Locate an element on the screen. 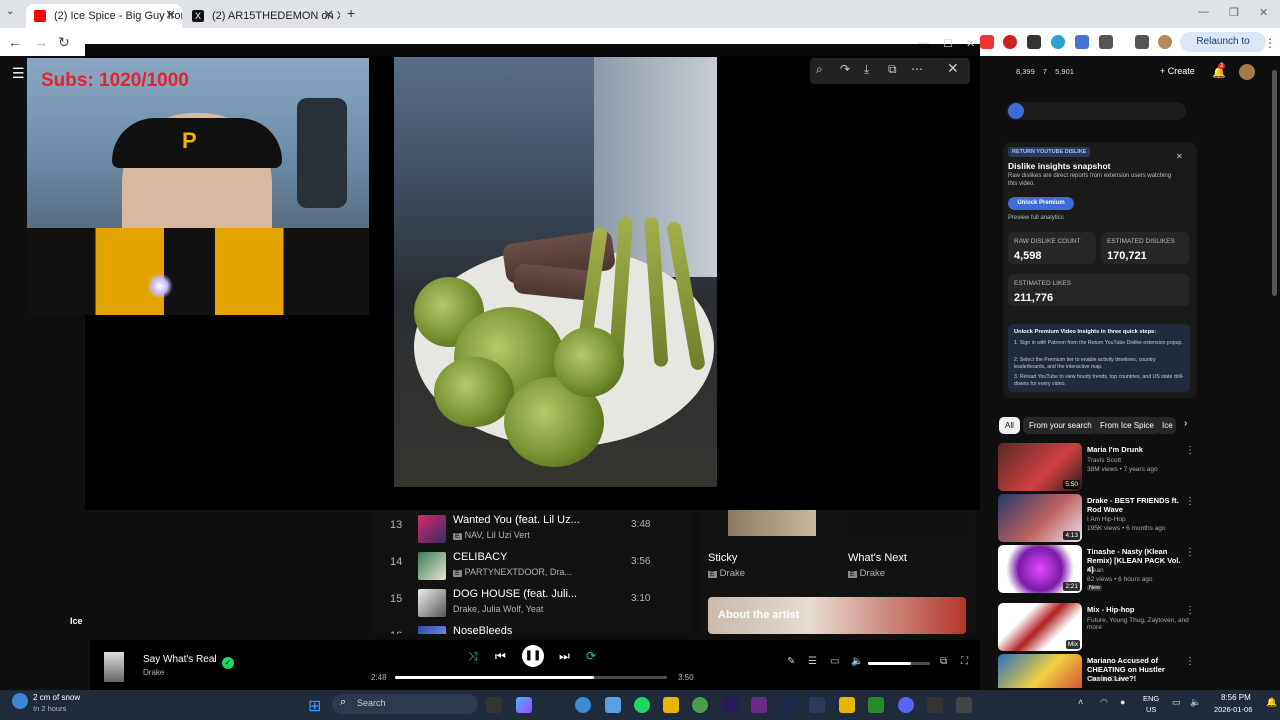  clock-time: 8:56 PM is located at coordinates (1236, 697).